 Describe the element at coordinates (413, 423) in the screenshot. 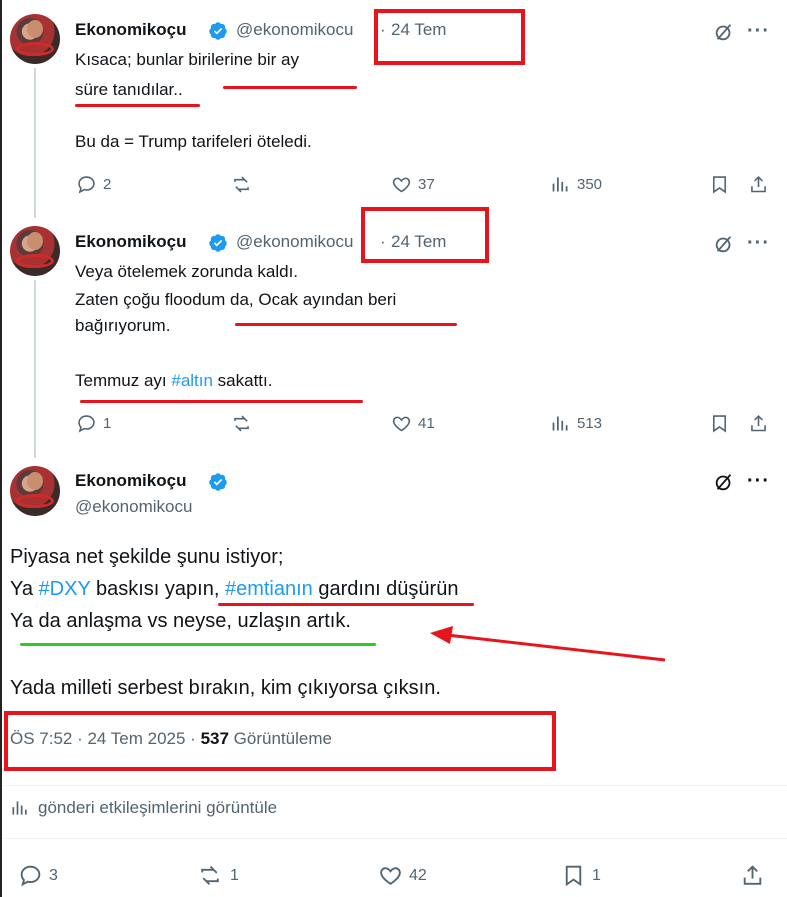

I see `like-button: 41` at that location.